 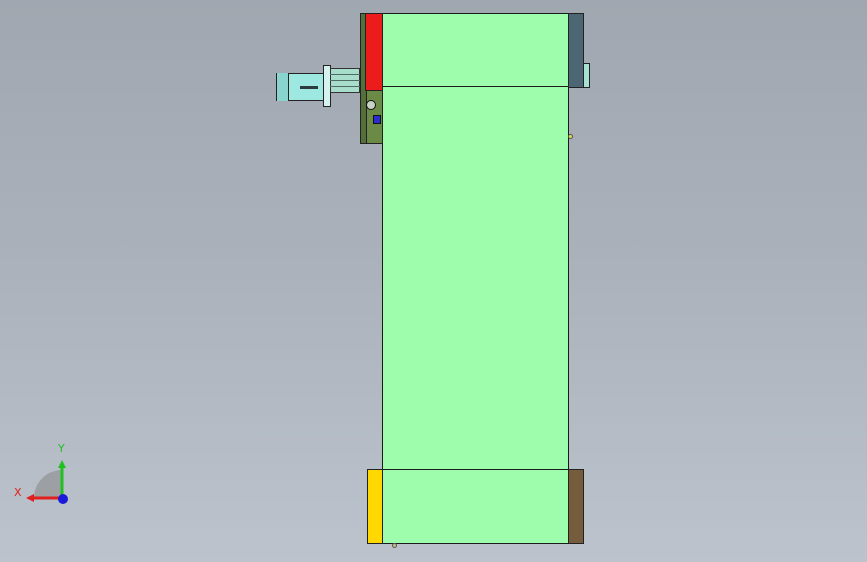 I want to click on y-axis-arrow-icon, so click(x=62, y=464).